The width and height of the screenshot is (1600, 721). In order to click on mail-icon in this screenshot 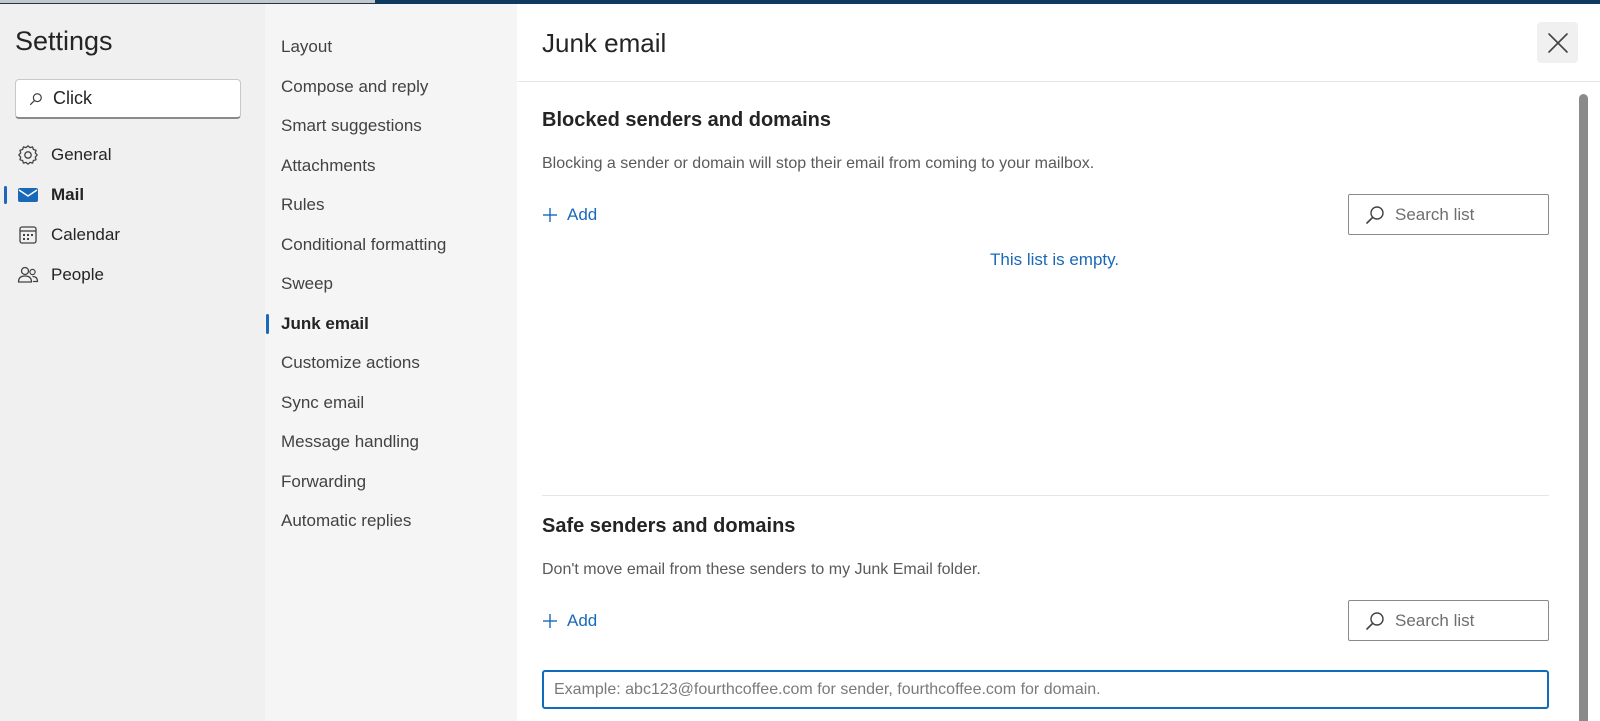, I will do `click(28, 195)`.